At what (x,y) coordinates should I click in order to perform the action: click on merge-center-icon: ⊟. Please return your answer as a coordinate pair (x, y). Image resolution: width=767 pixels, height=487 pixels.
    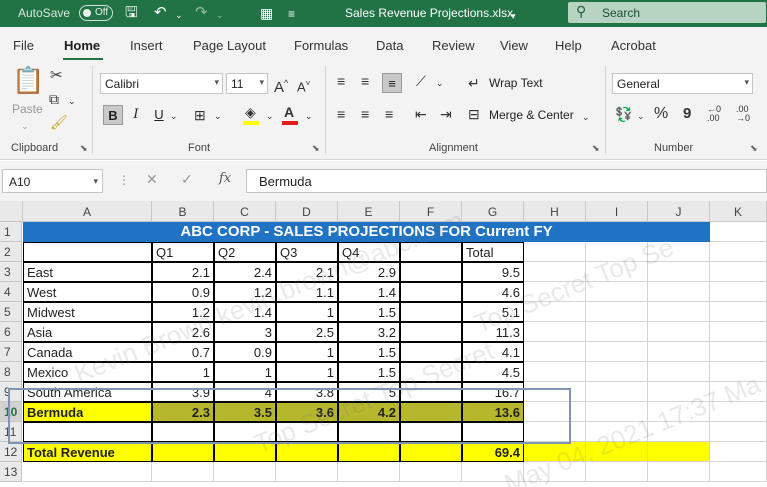
    Looking at the image, I should click on (474, 114).